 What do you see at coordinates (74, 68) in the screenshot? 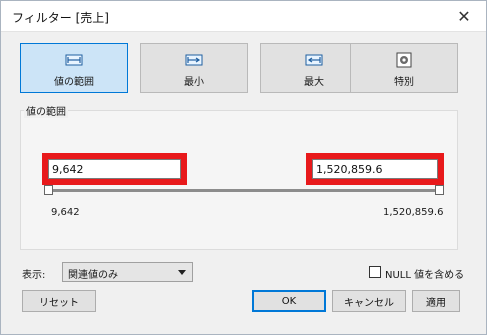
I see `tab-range: 値の範囲` at bounding box center [74, 68].